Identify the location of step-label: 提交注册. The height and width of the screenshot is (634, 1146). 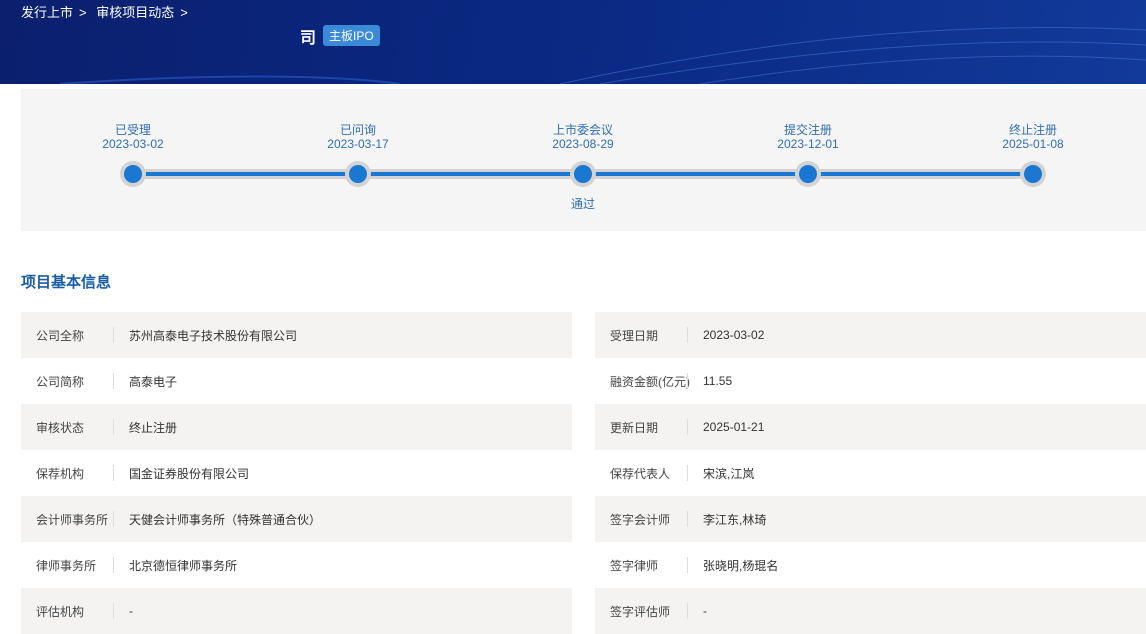
(807, 130).